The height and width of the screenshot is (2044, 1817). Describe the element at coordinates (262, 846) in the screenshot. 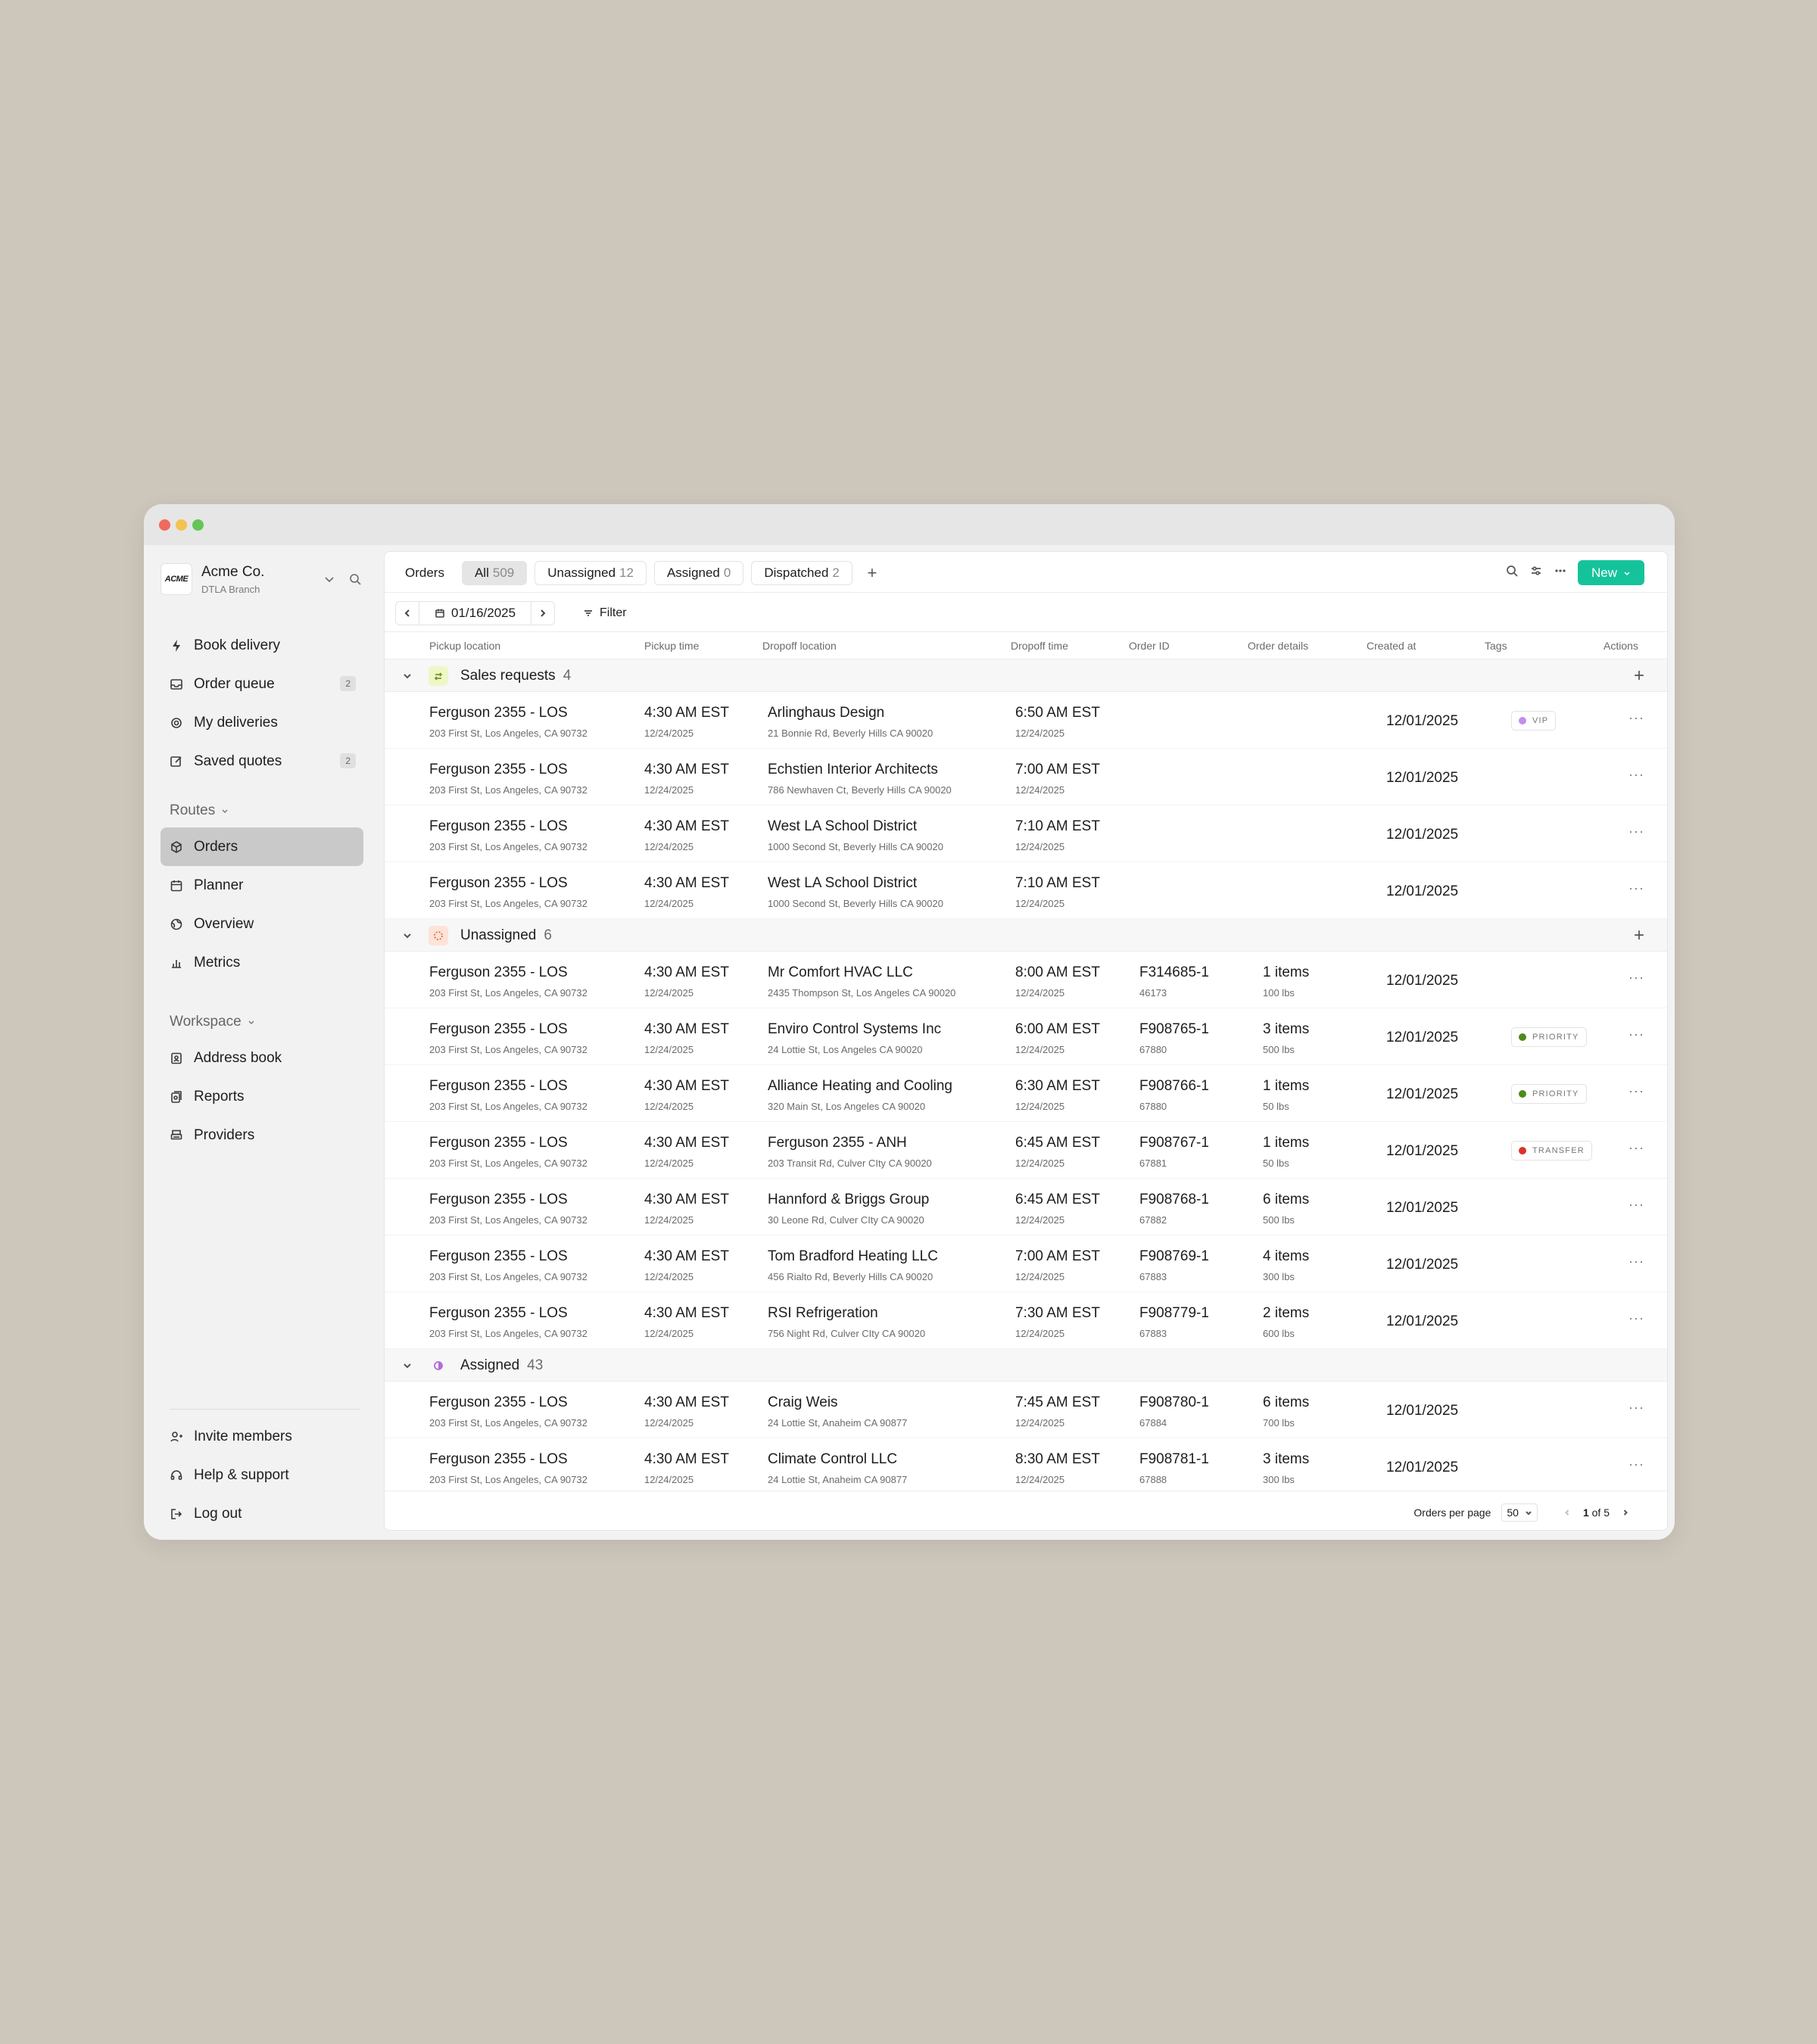

I see `sidebar-item-orders: Orders` at that location.